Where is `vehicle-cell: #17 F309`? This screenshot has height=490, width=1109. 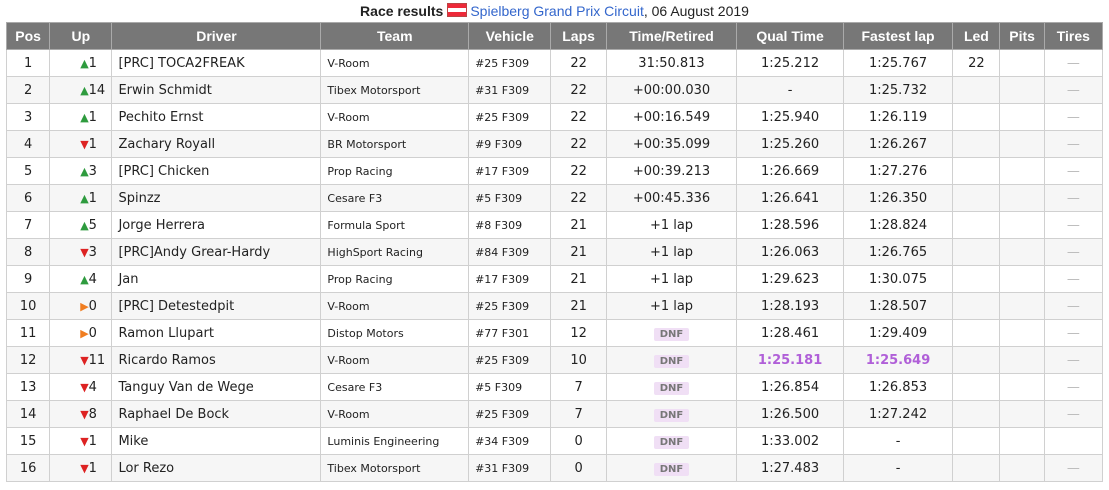 vehicle-cell: #17 F309 is located at coordinates (510, 279).